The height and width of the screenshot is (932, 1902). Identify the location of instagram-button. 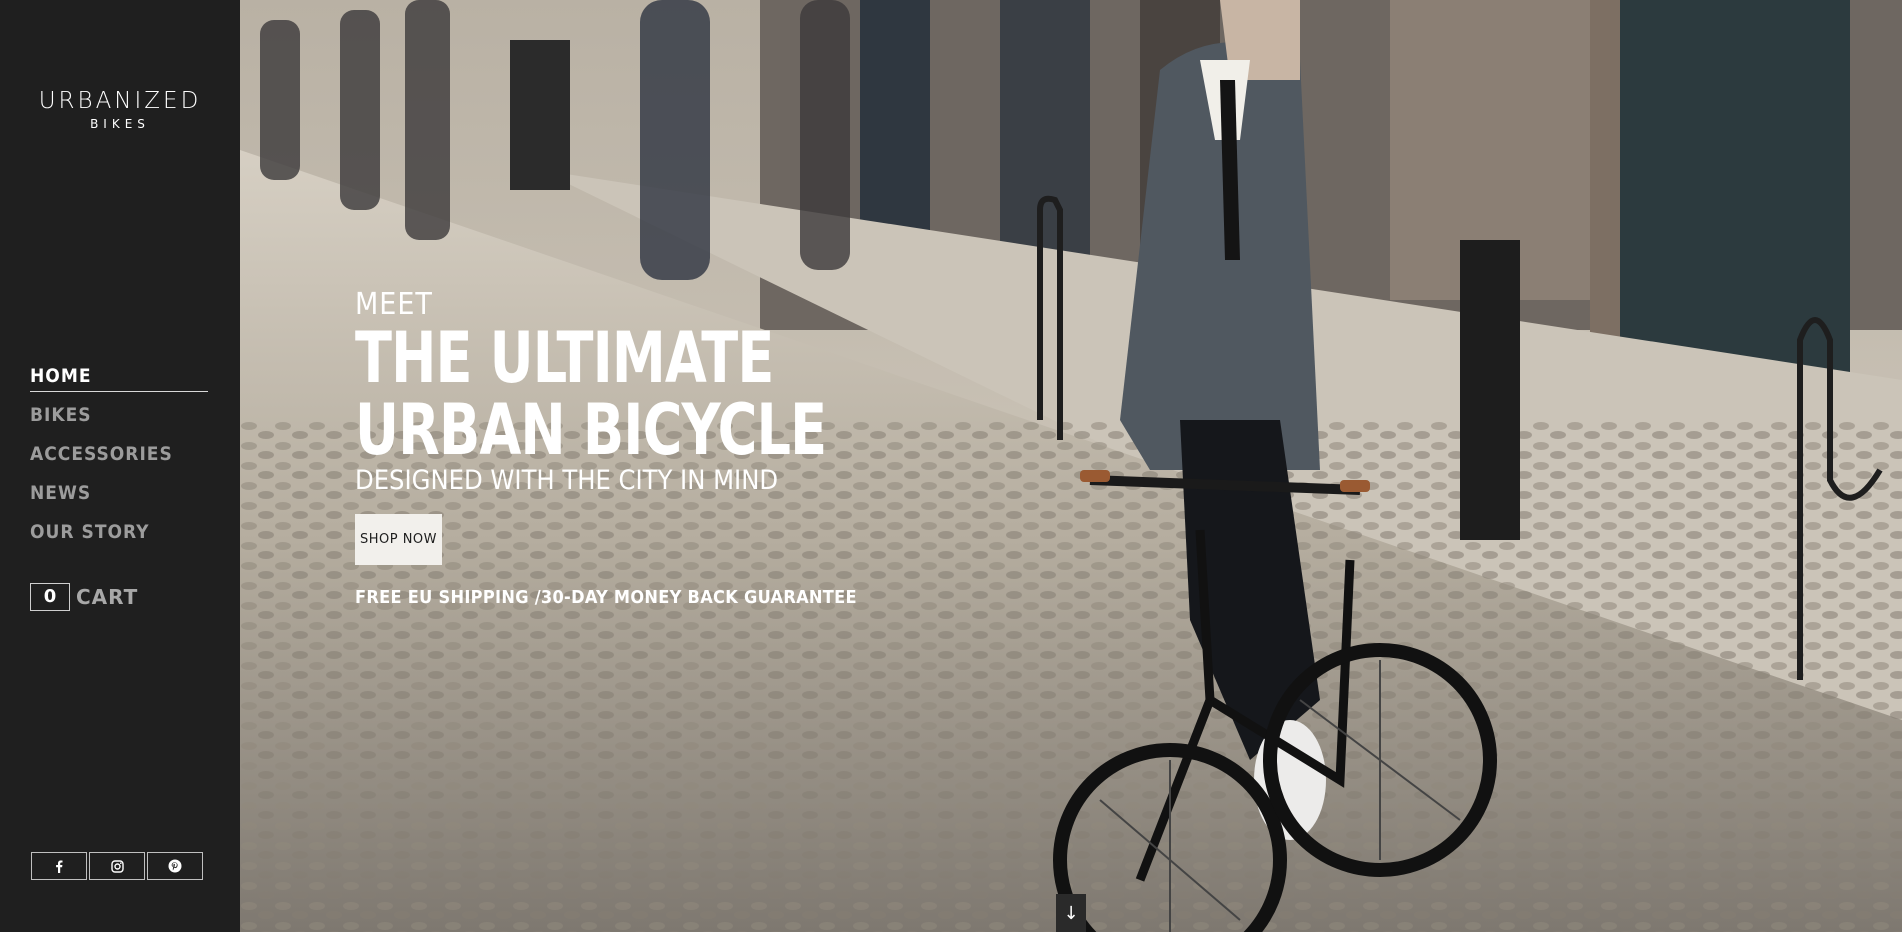
(117, 866).